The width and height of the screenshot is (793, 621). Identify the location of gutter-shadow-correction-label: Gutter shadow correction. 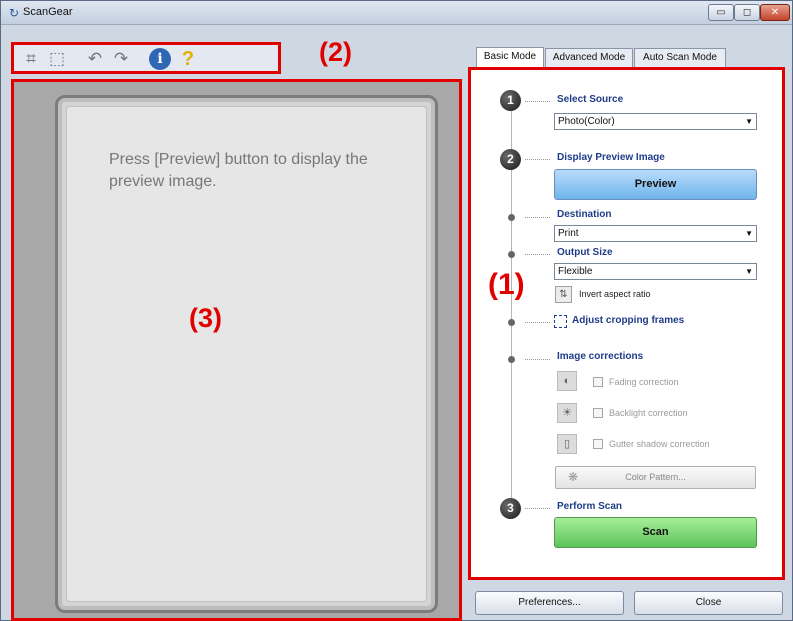
(659, 444).